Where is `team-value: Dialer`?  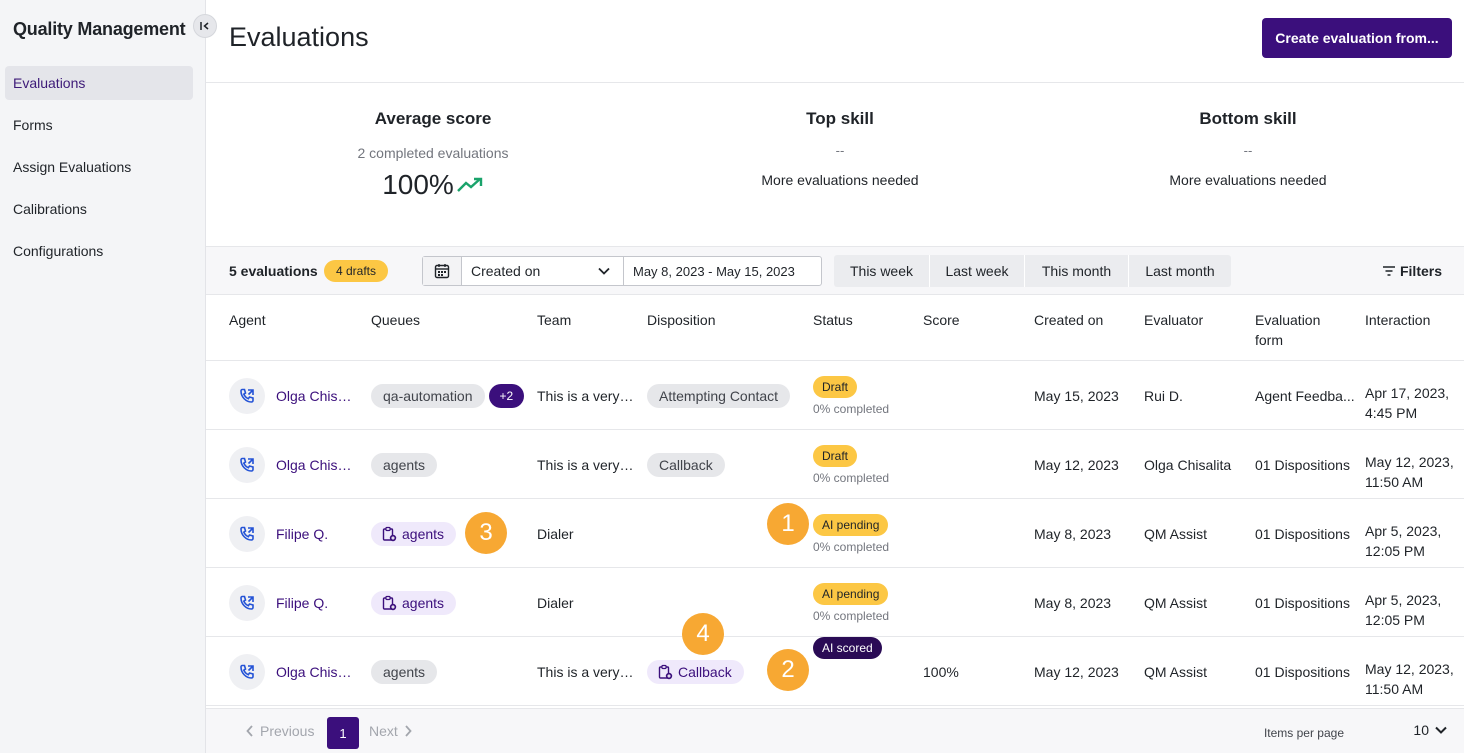
team-value: Dialer is located at coordinates (555, 602).